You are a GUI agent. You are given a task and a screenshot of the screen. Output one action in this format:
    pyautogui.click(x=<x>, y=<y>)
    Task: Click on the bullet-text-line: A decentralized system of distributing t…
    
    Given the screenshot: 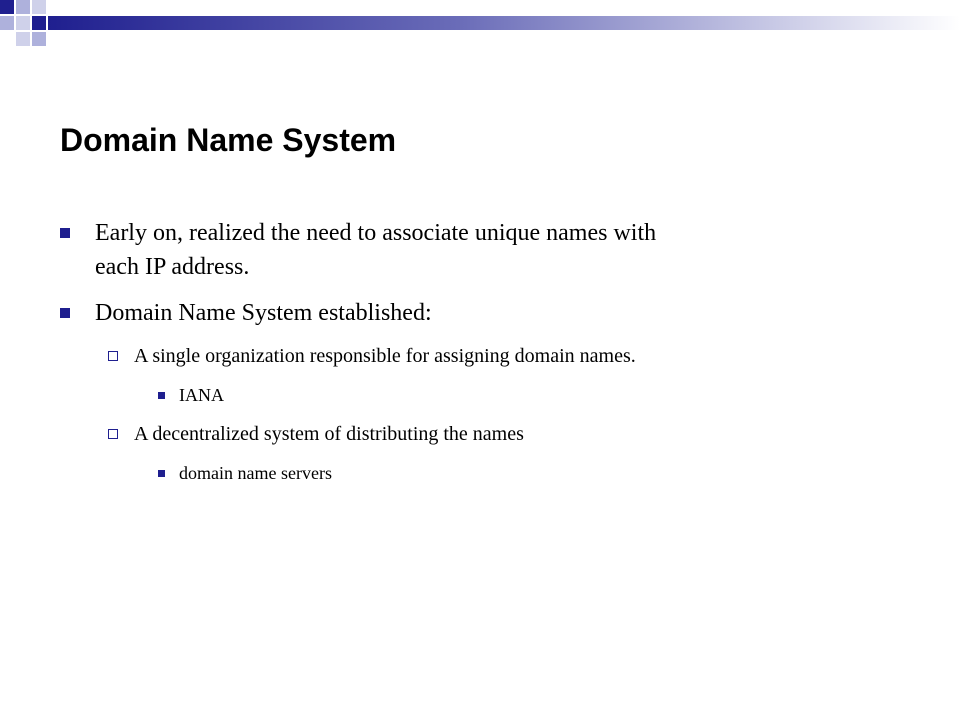 What is the action you would take?
    pyautogui.click(x=329, y=434)
    